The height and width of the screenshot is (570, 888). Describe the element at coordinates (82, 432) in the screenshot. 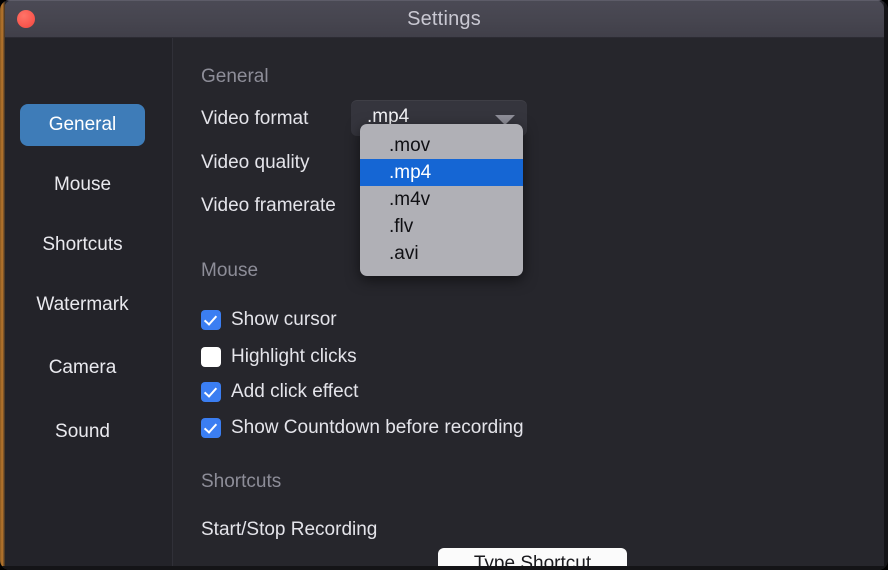

I see `sidebar-item-sound: Sound` at that location.